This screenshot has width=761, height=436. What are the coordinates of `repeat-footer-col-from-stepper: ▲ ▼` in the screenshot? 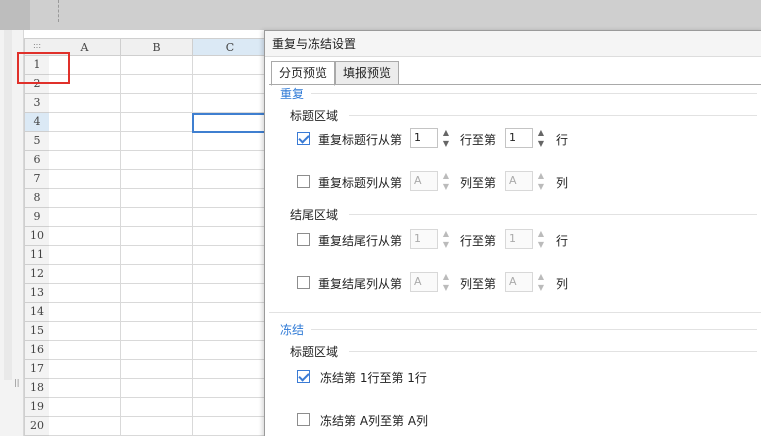 It's located at (446, 282).